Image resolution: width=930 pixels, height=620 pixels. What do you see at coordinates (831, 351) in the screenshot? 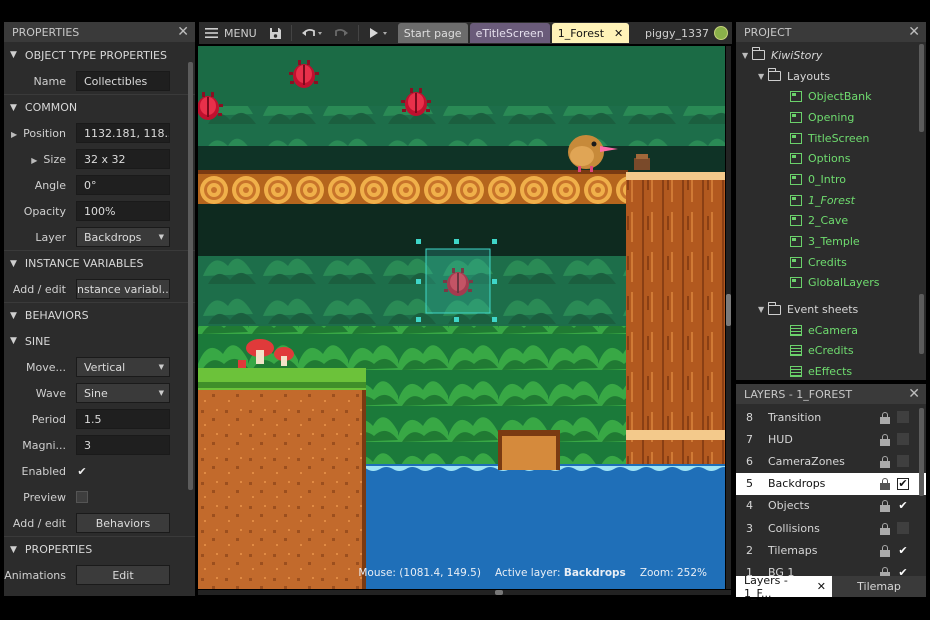
I see `tree-node-event-sheet: eCredits` at bounding box center [831, 351].